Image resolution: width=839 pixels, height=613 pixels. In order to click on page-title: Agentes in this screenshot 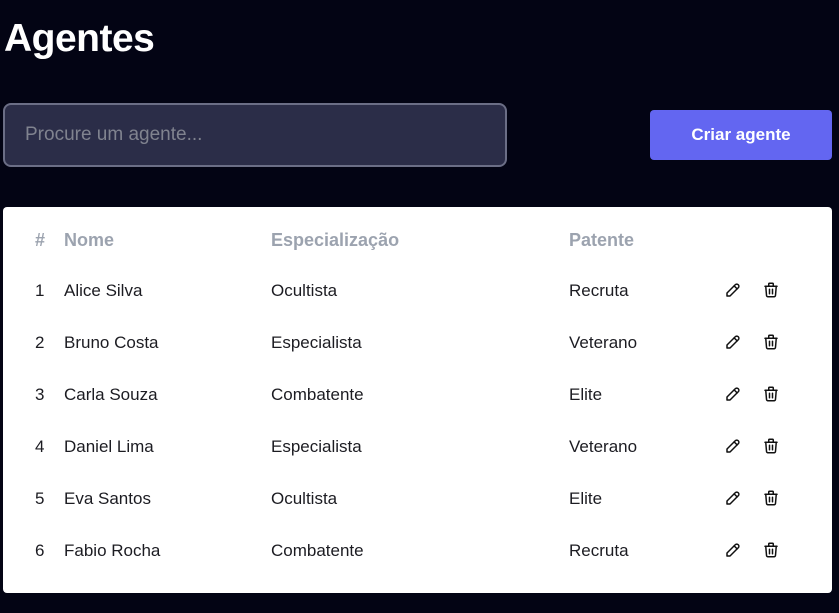, I will do `click(79, 38)`.